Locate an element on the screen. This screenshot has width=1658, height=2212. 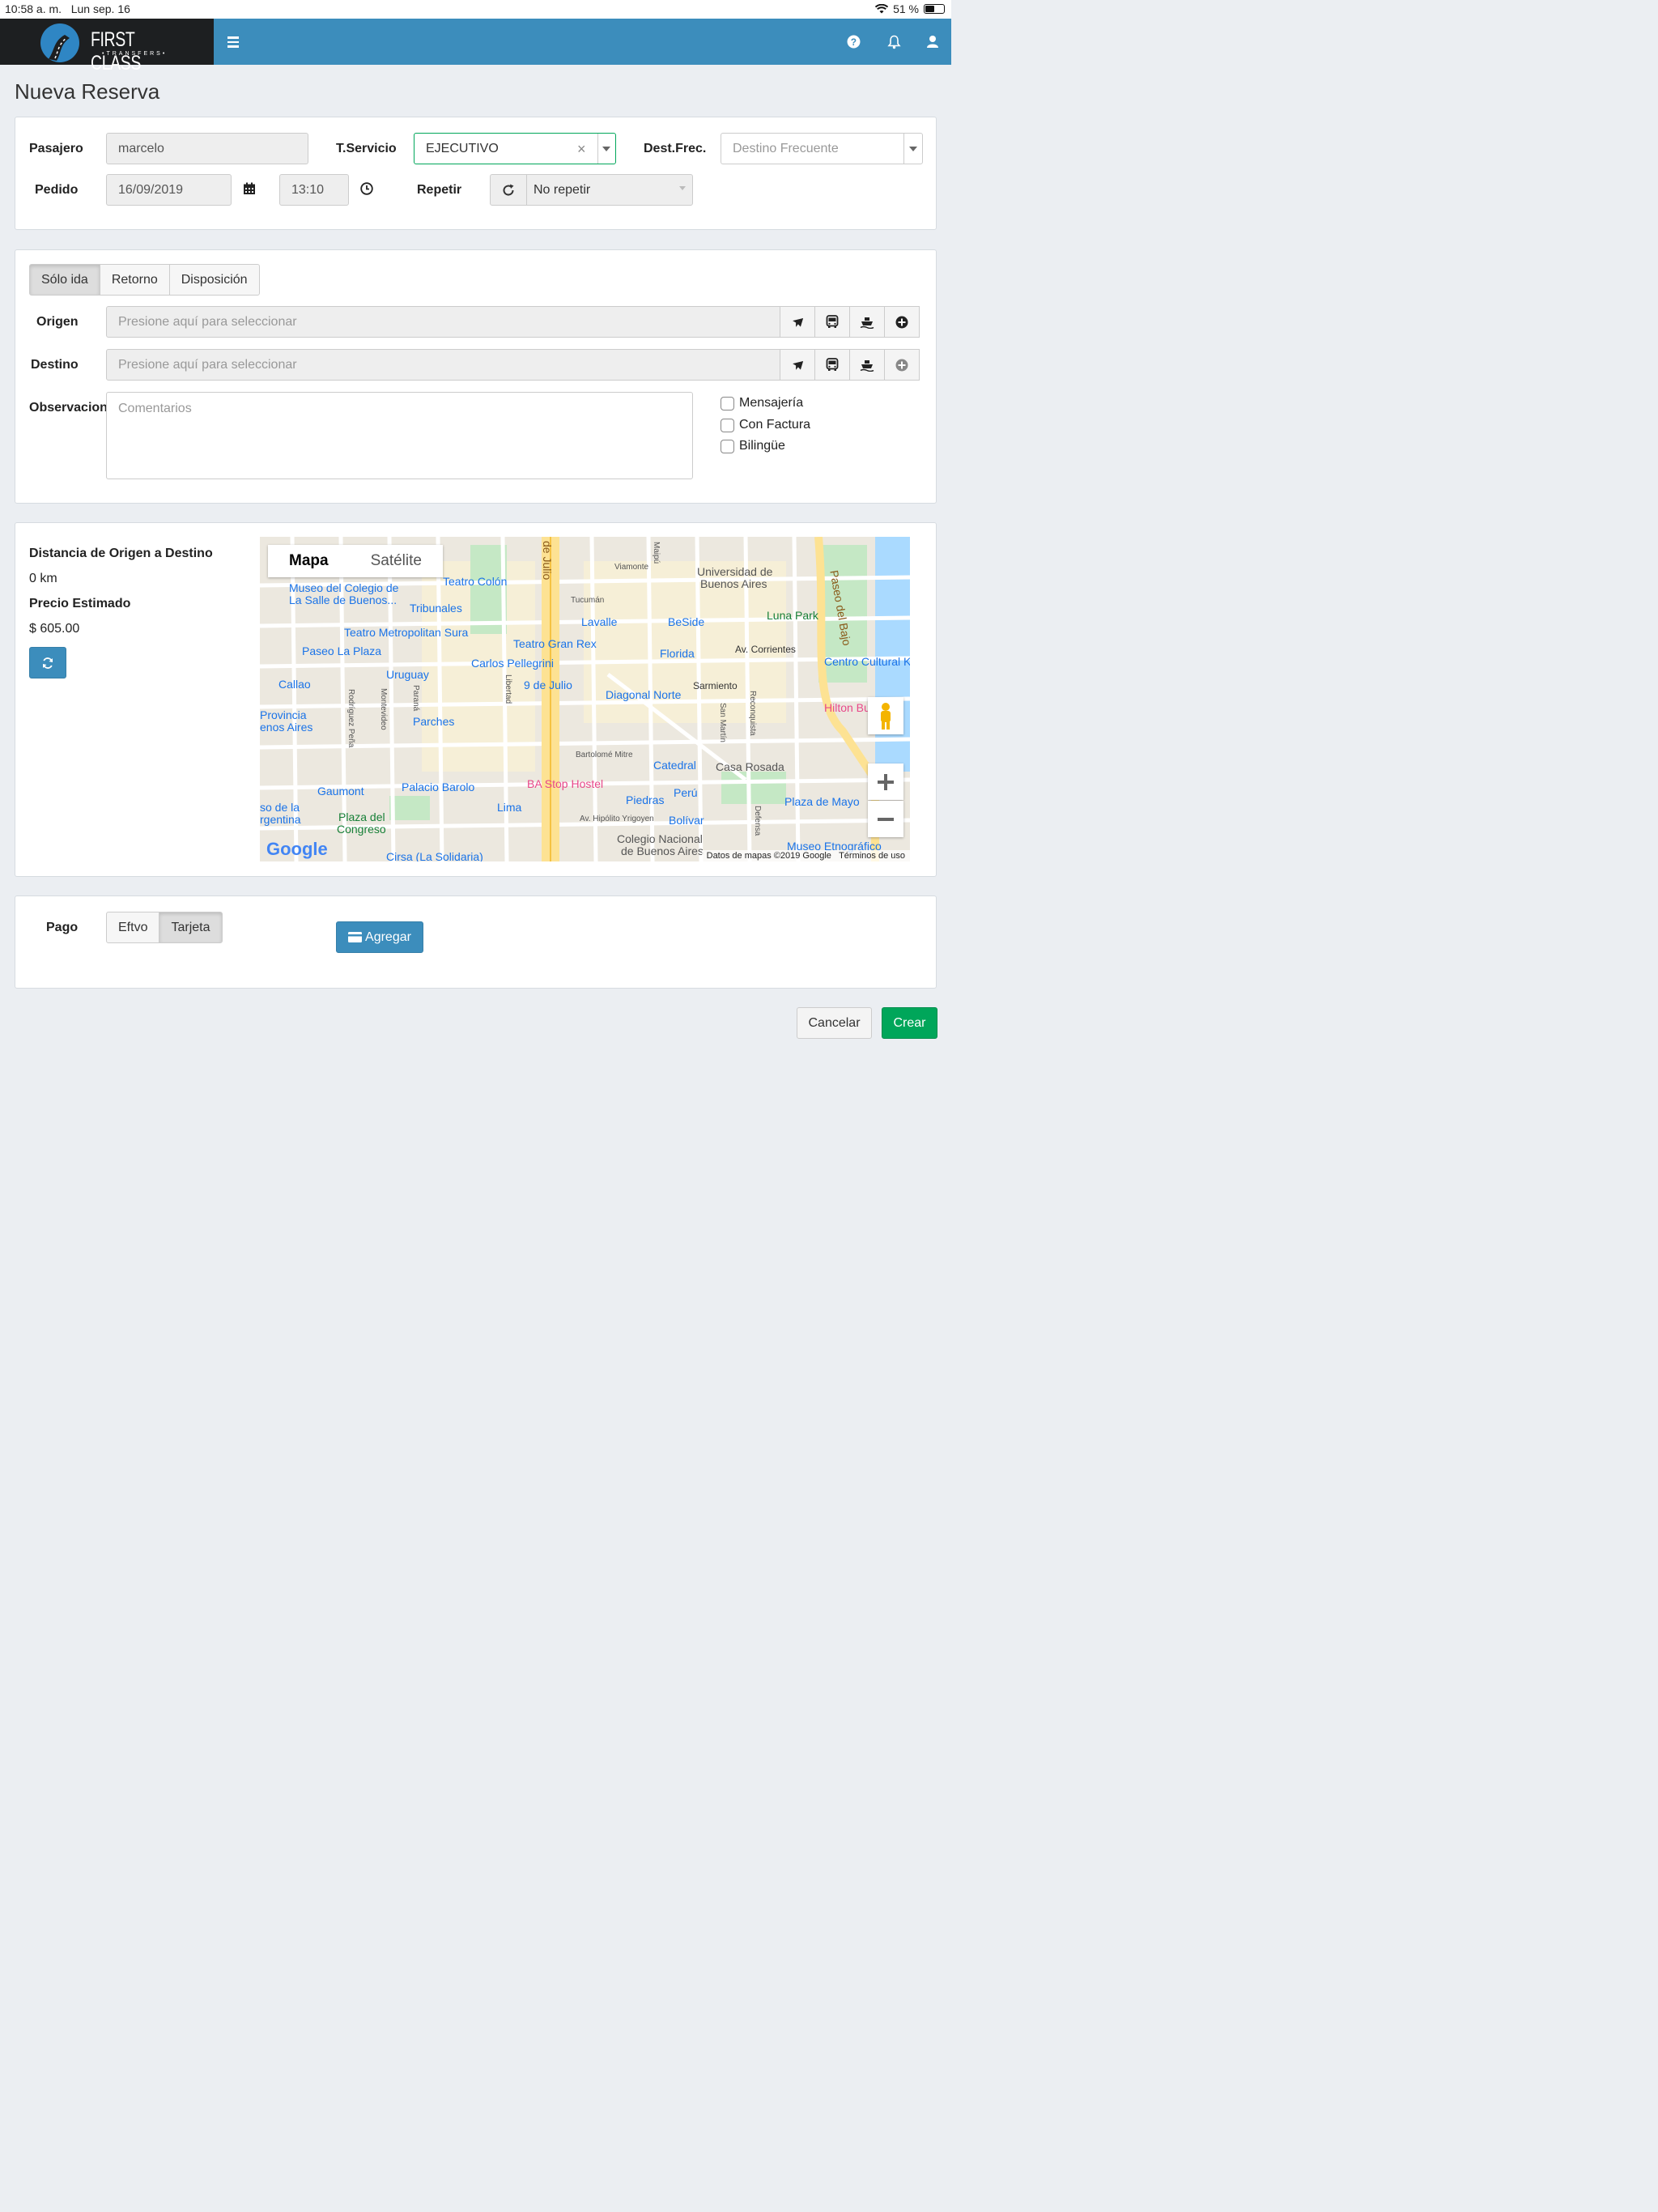
pasajero-label: Pasajero is located at coordinates (56, 148).